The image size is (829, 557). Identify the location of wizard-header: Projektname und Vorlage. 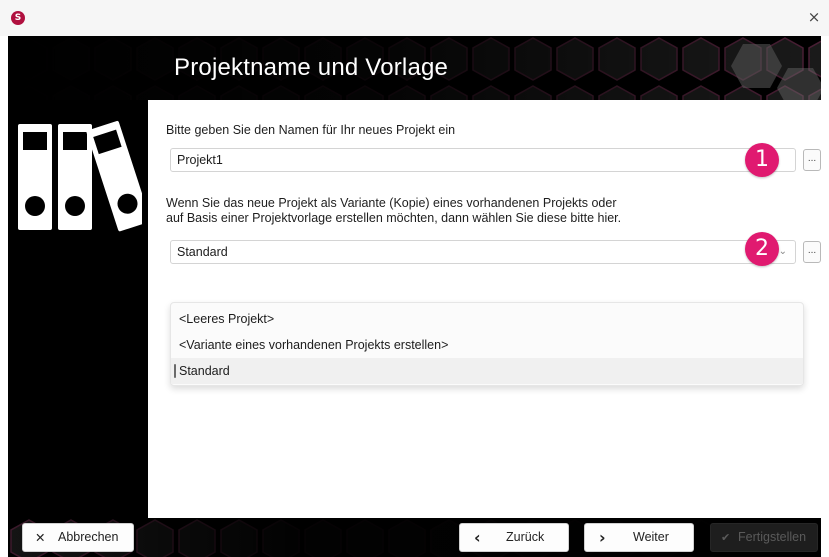
(414, 68).